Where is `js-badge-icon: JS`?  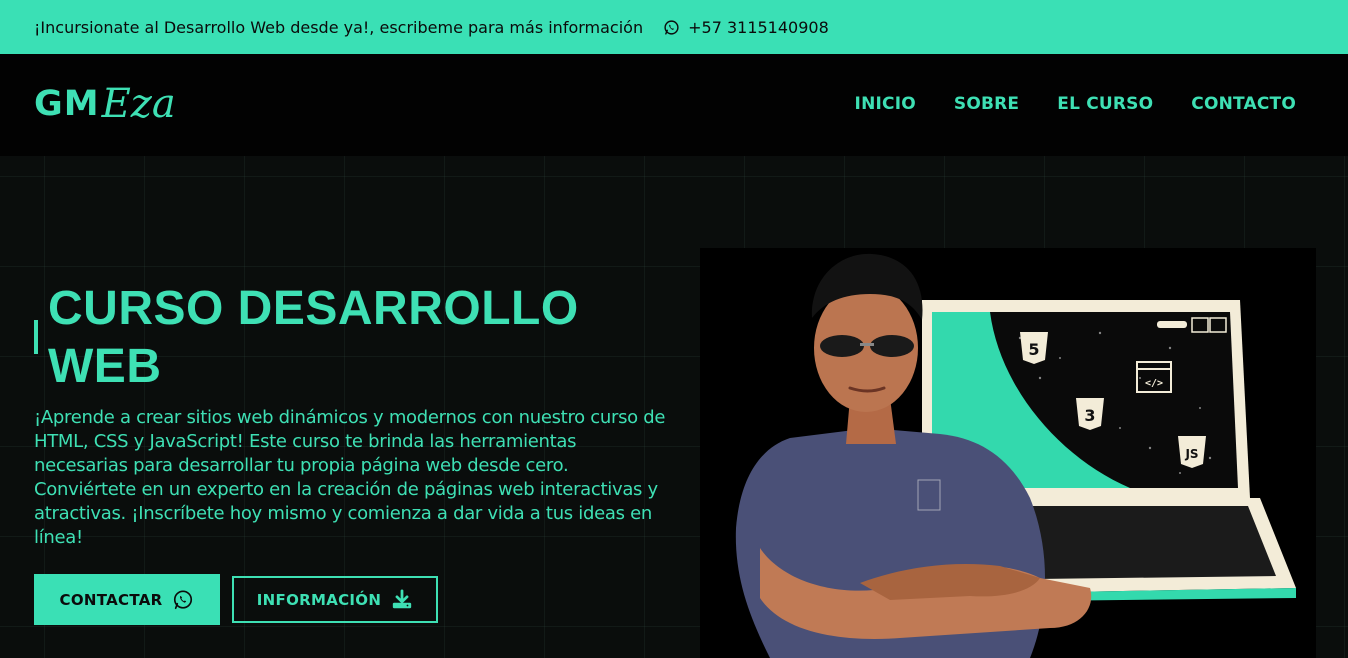
js-badge-icon: JS is located at coordinates (1192, 452).